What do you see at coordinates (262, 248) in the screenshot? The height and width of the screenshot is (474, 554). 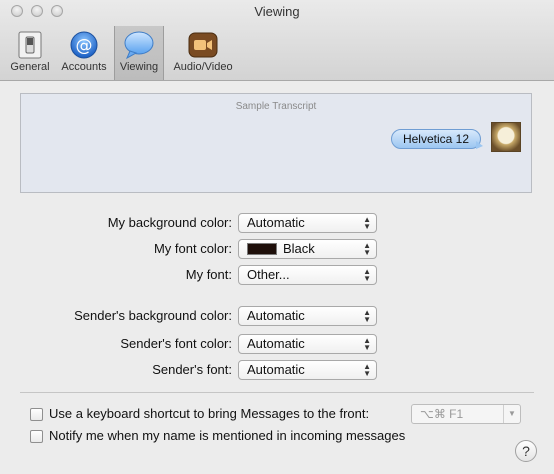 I see `color-swatch` at bounding box center [262, 248].